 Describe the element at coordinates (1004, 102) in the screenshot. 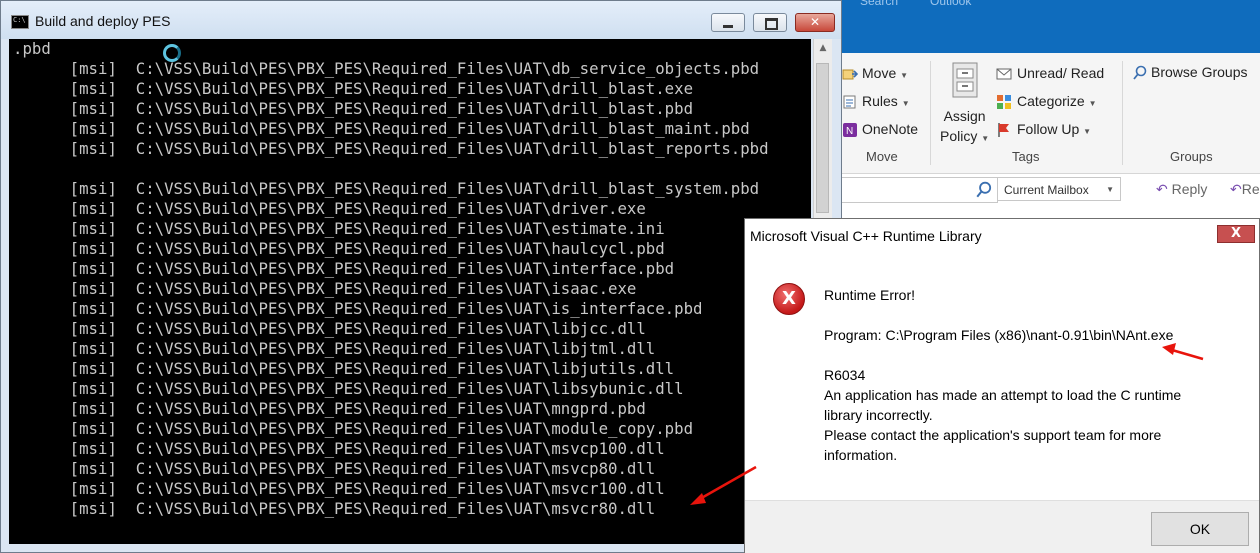

I see `categorize-icon` at that location.